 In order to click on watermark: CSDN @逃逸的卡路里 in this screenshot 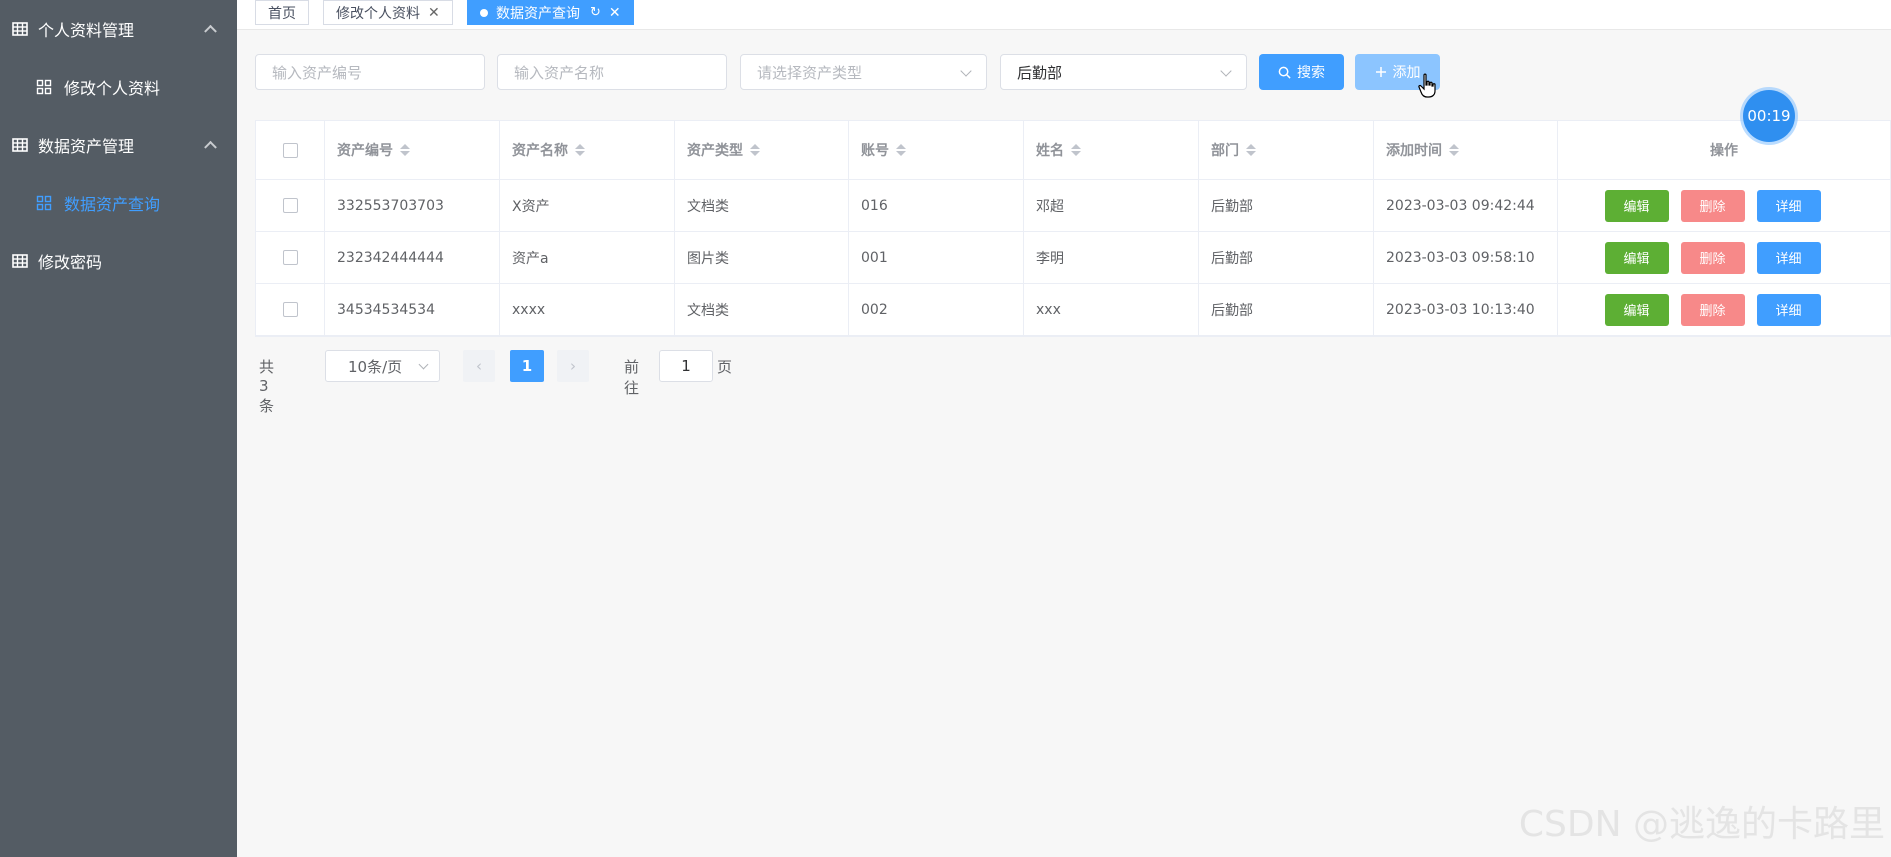, I will do `click(1701, 824)`.